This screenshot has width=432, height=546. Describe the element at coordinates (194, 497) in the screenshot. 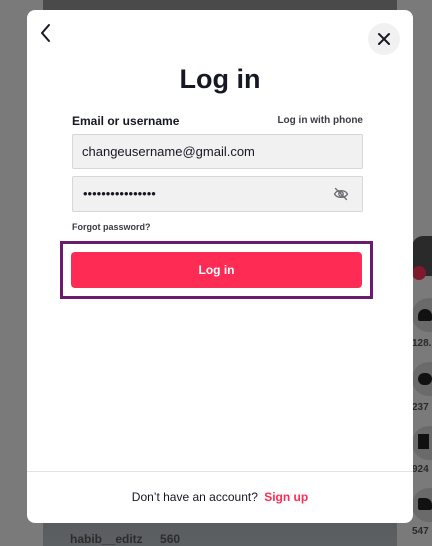

I see `footer-text: Don’t have an account?` at that location.